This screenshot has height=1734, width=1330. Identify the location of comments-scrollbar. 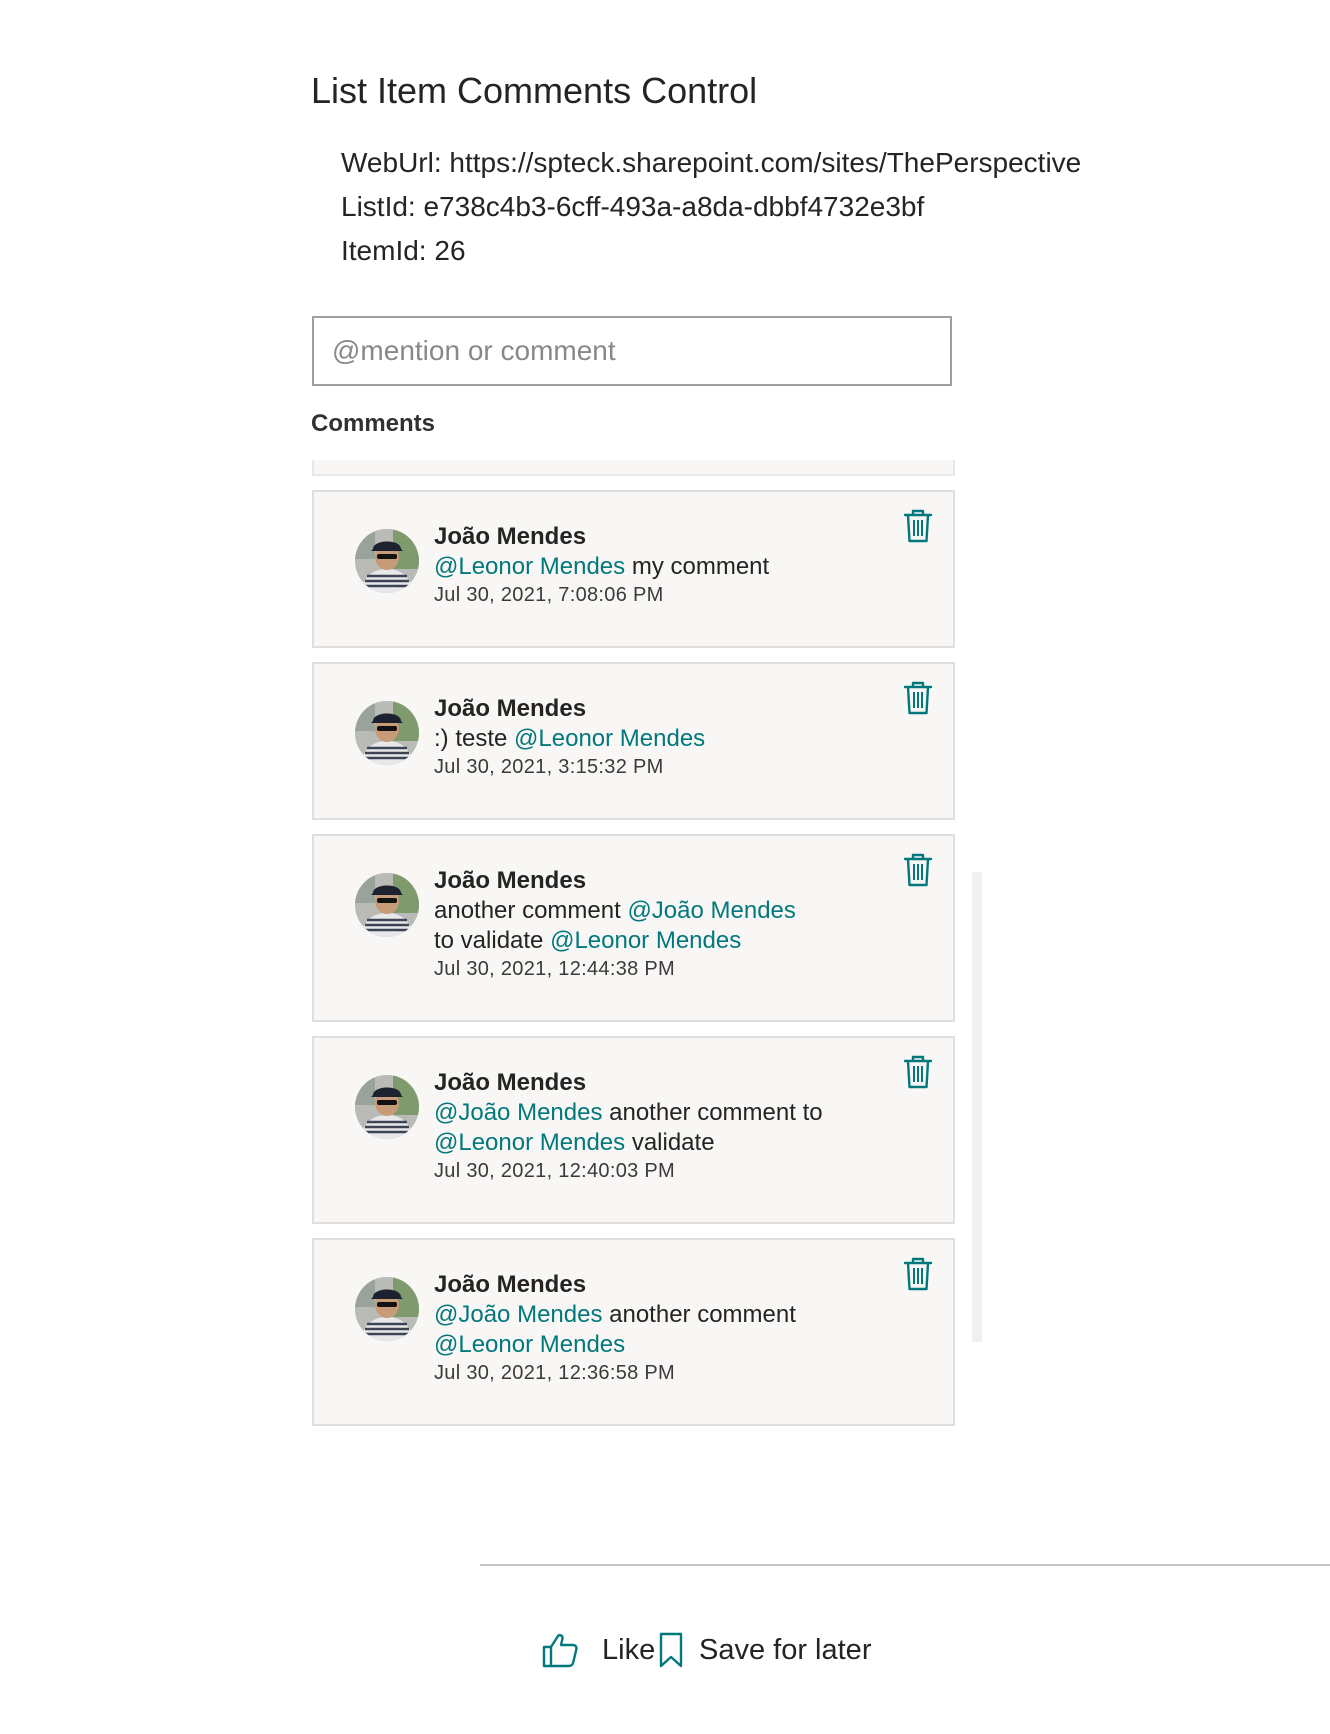
(977, 1107).